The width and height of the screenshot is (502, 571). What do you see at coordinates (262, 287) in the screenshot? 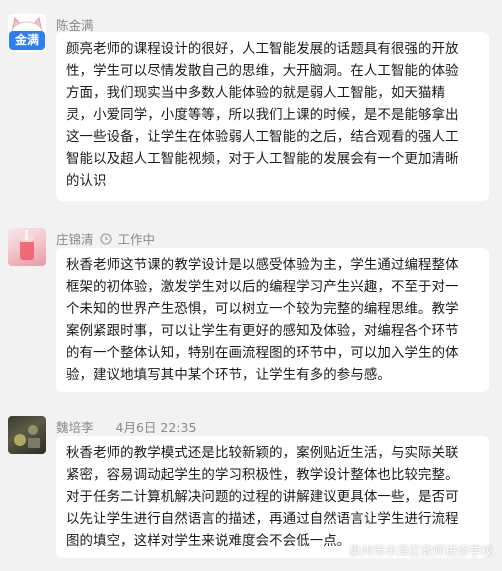
I see `bubble-line: 框架的初体验，激发学生对以后的编程学习产生兴趣，不至于对一` at bounding box center [262, 287].